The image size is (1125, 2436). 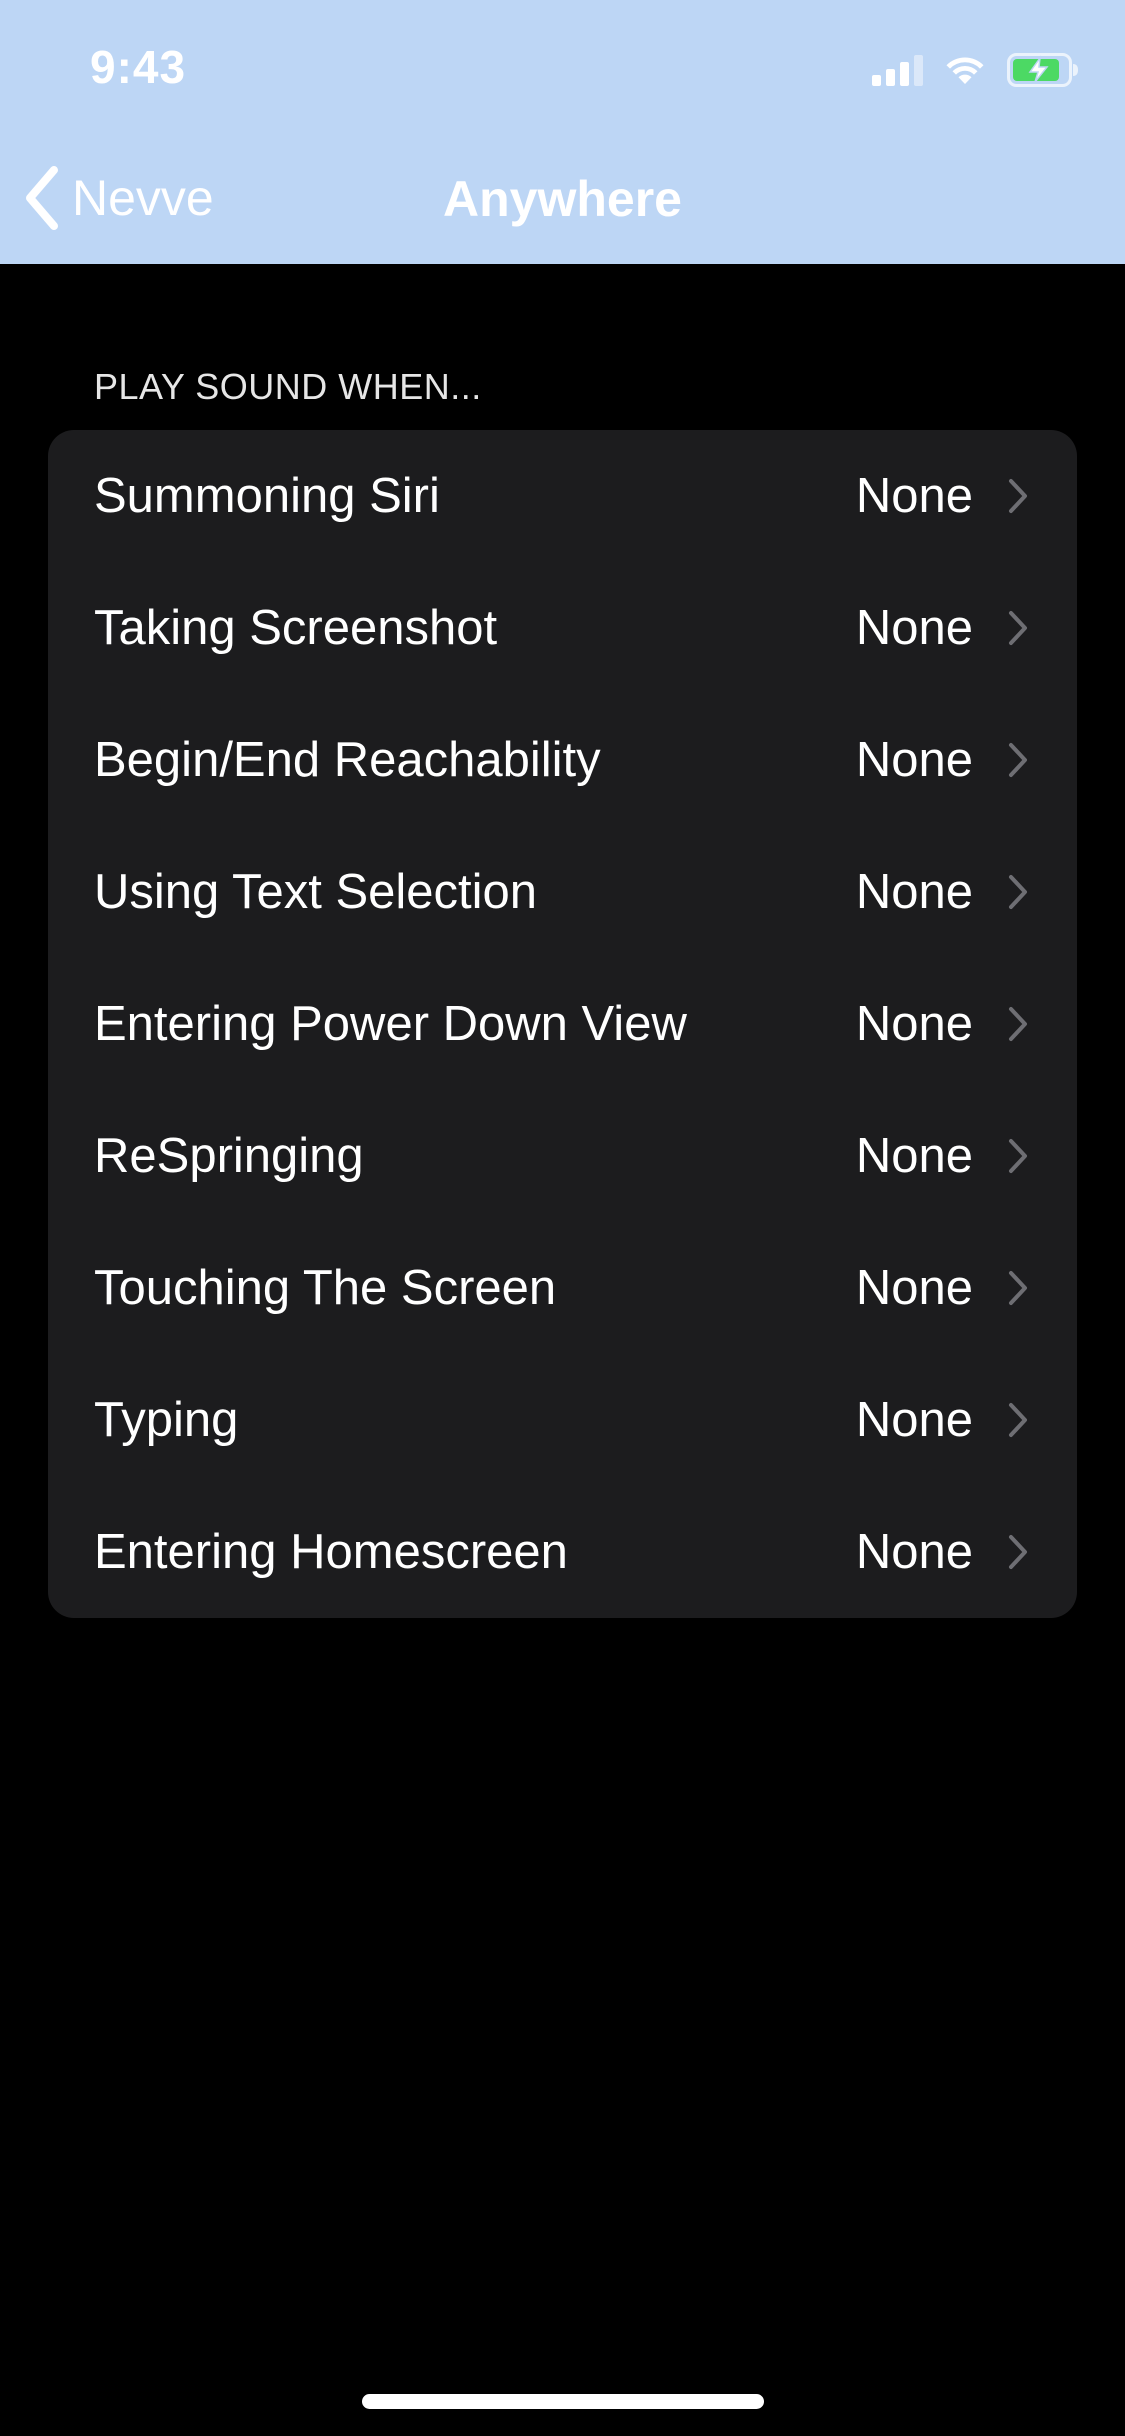 I want to click on row-label: Typing, so click(x=166, y=1420).